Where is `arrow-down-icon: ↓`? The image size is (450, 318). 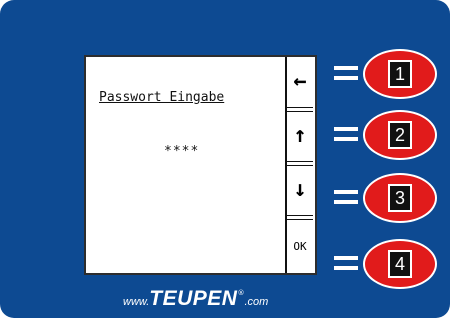 arrow-down-icon: ↓ is located at coordinates (300, 189).